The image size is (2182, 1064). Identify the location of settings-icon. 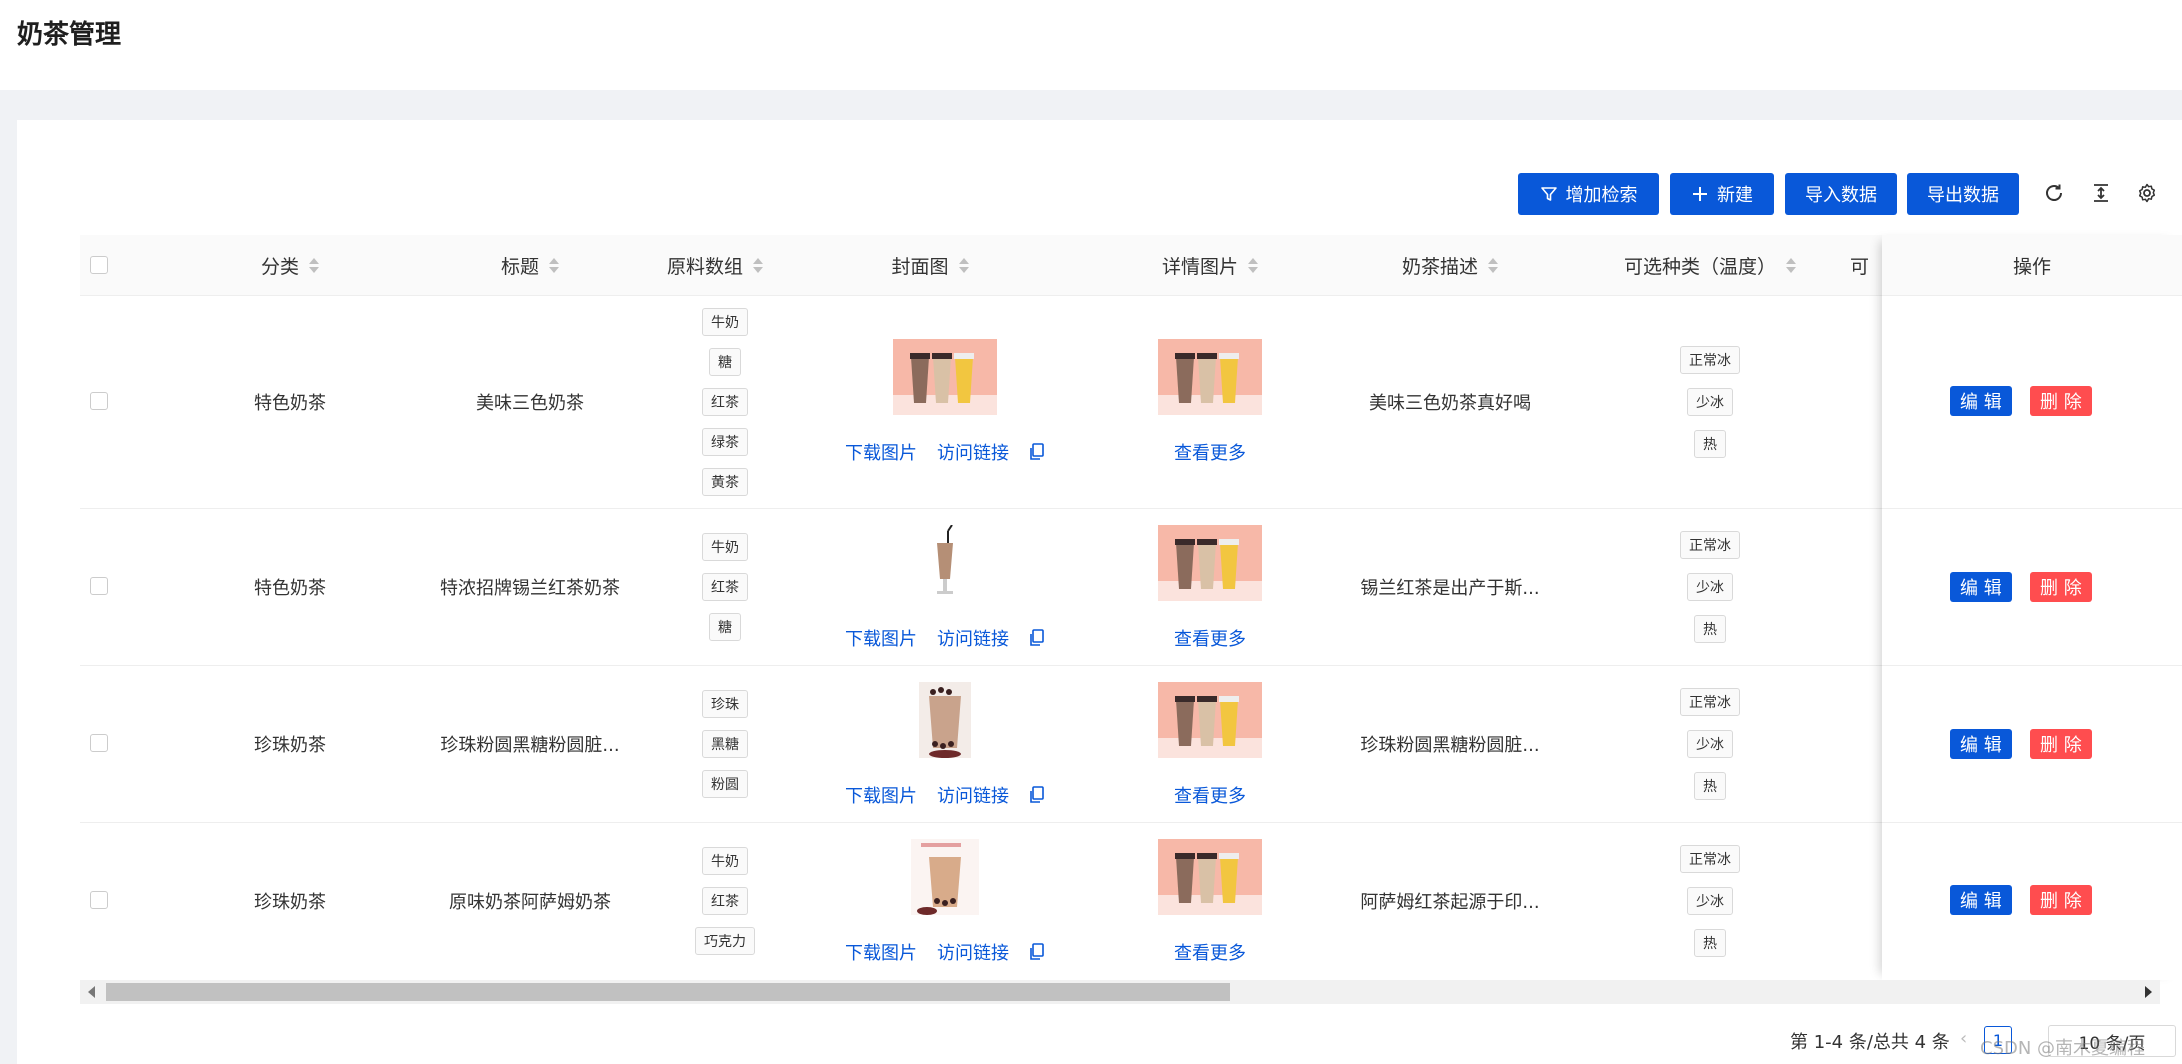
(2147, 193).